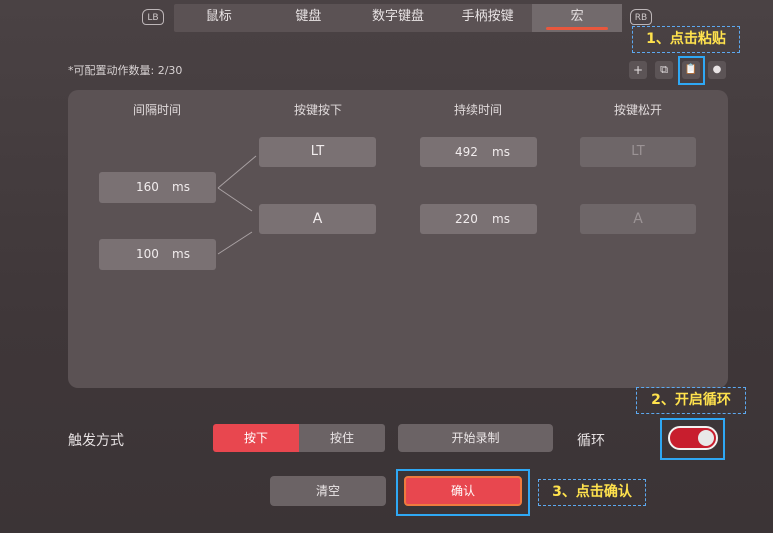 This screenshot has width=773, height=533. What do you see at coordinates (691, 70) in the screenshot?
I see `paste-icon: 📋` at bounding box center [691, 70].